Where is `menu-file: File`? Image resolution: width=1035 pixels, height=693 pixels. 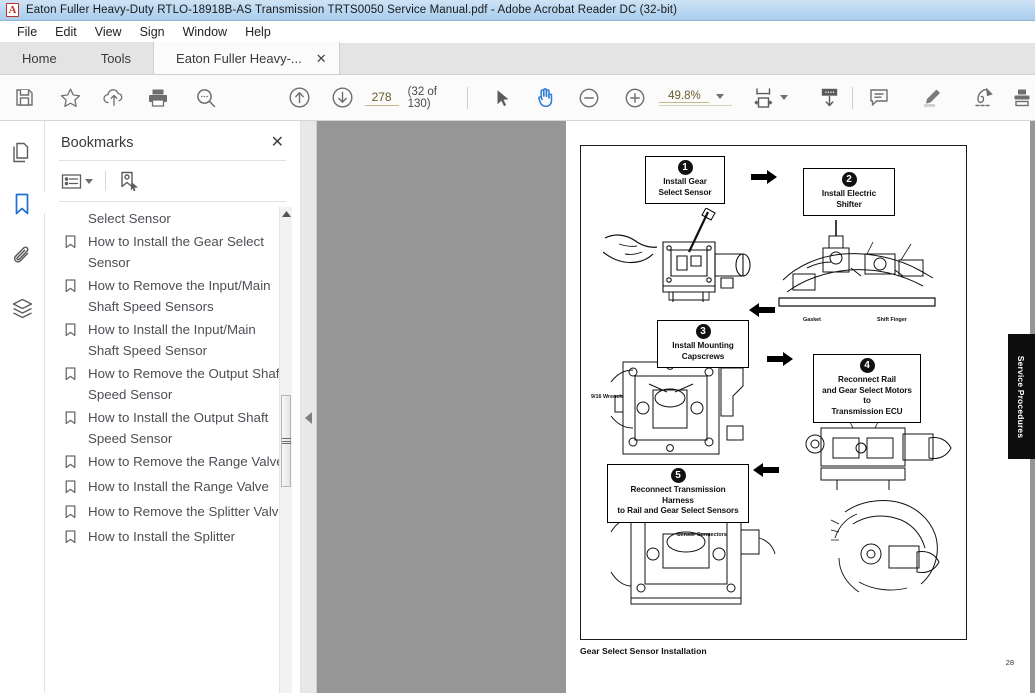 menu-file: File is located at coordinates (27, 32).